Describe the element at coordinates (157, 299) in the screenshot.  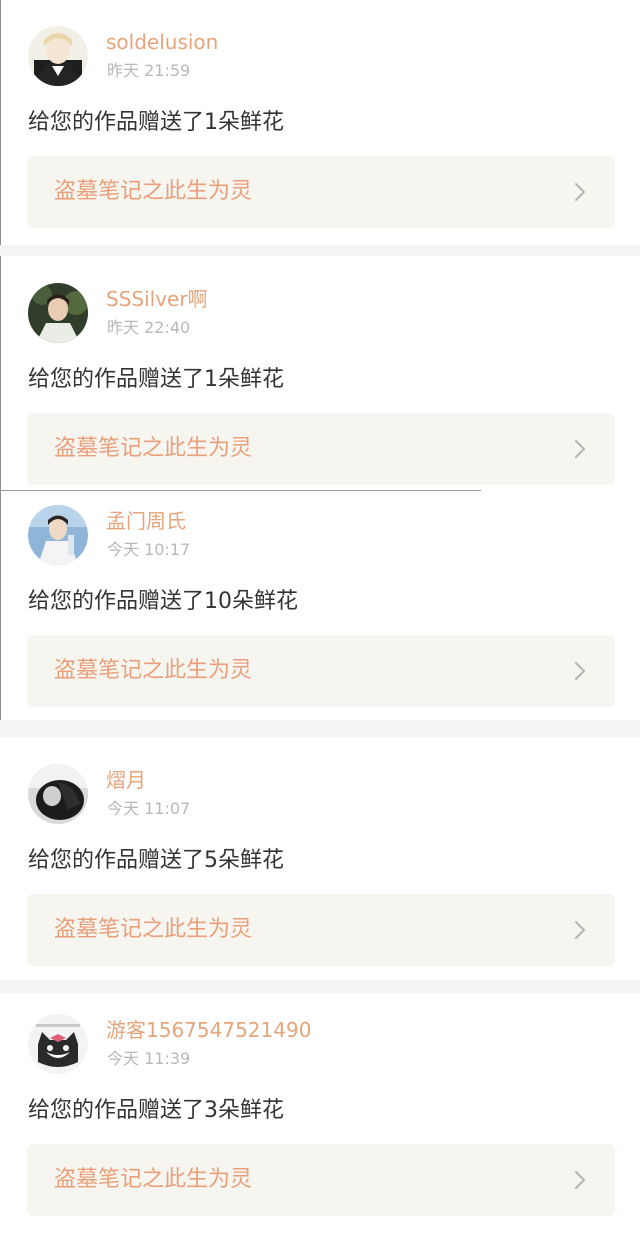
I see `username: SSSilver啊` at that location.